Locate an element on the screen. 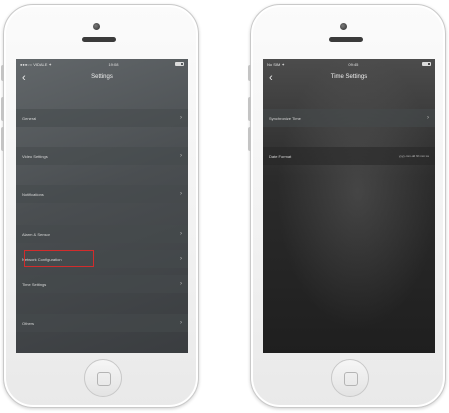 The width and height of the screenshot is (449, 413). settings-item-general: General › is located at coordinates (102, 118).